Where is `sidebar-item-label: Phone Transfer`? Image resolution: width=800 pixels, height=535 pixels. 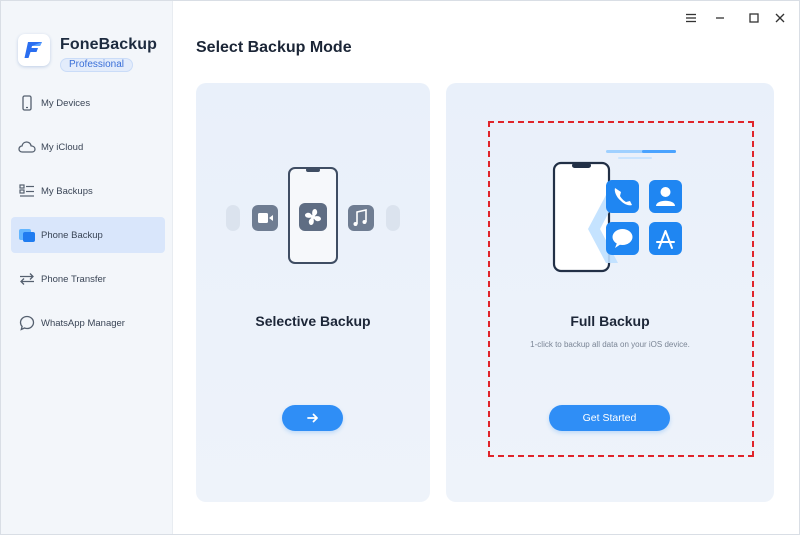
sidebar-item-label: Phone Transfer is located at coordinates (73, 279).